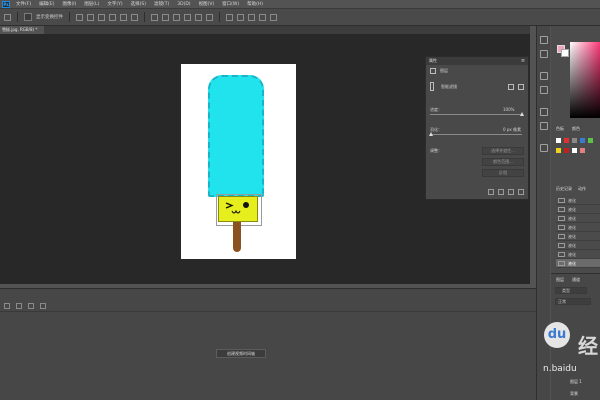  I want to click on split-icon, so click(31, 305).